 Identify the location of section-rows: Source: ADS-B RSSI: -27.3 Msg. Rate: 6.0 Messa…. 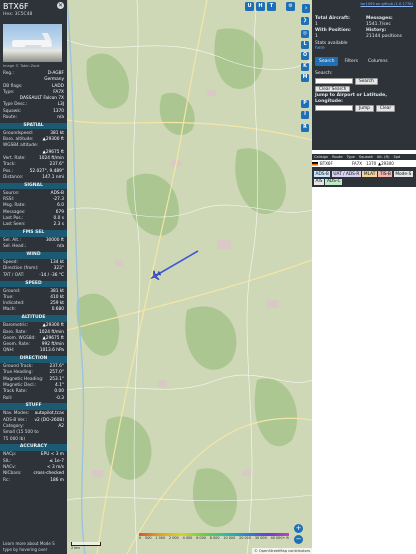
(33, 210).